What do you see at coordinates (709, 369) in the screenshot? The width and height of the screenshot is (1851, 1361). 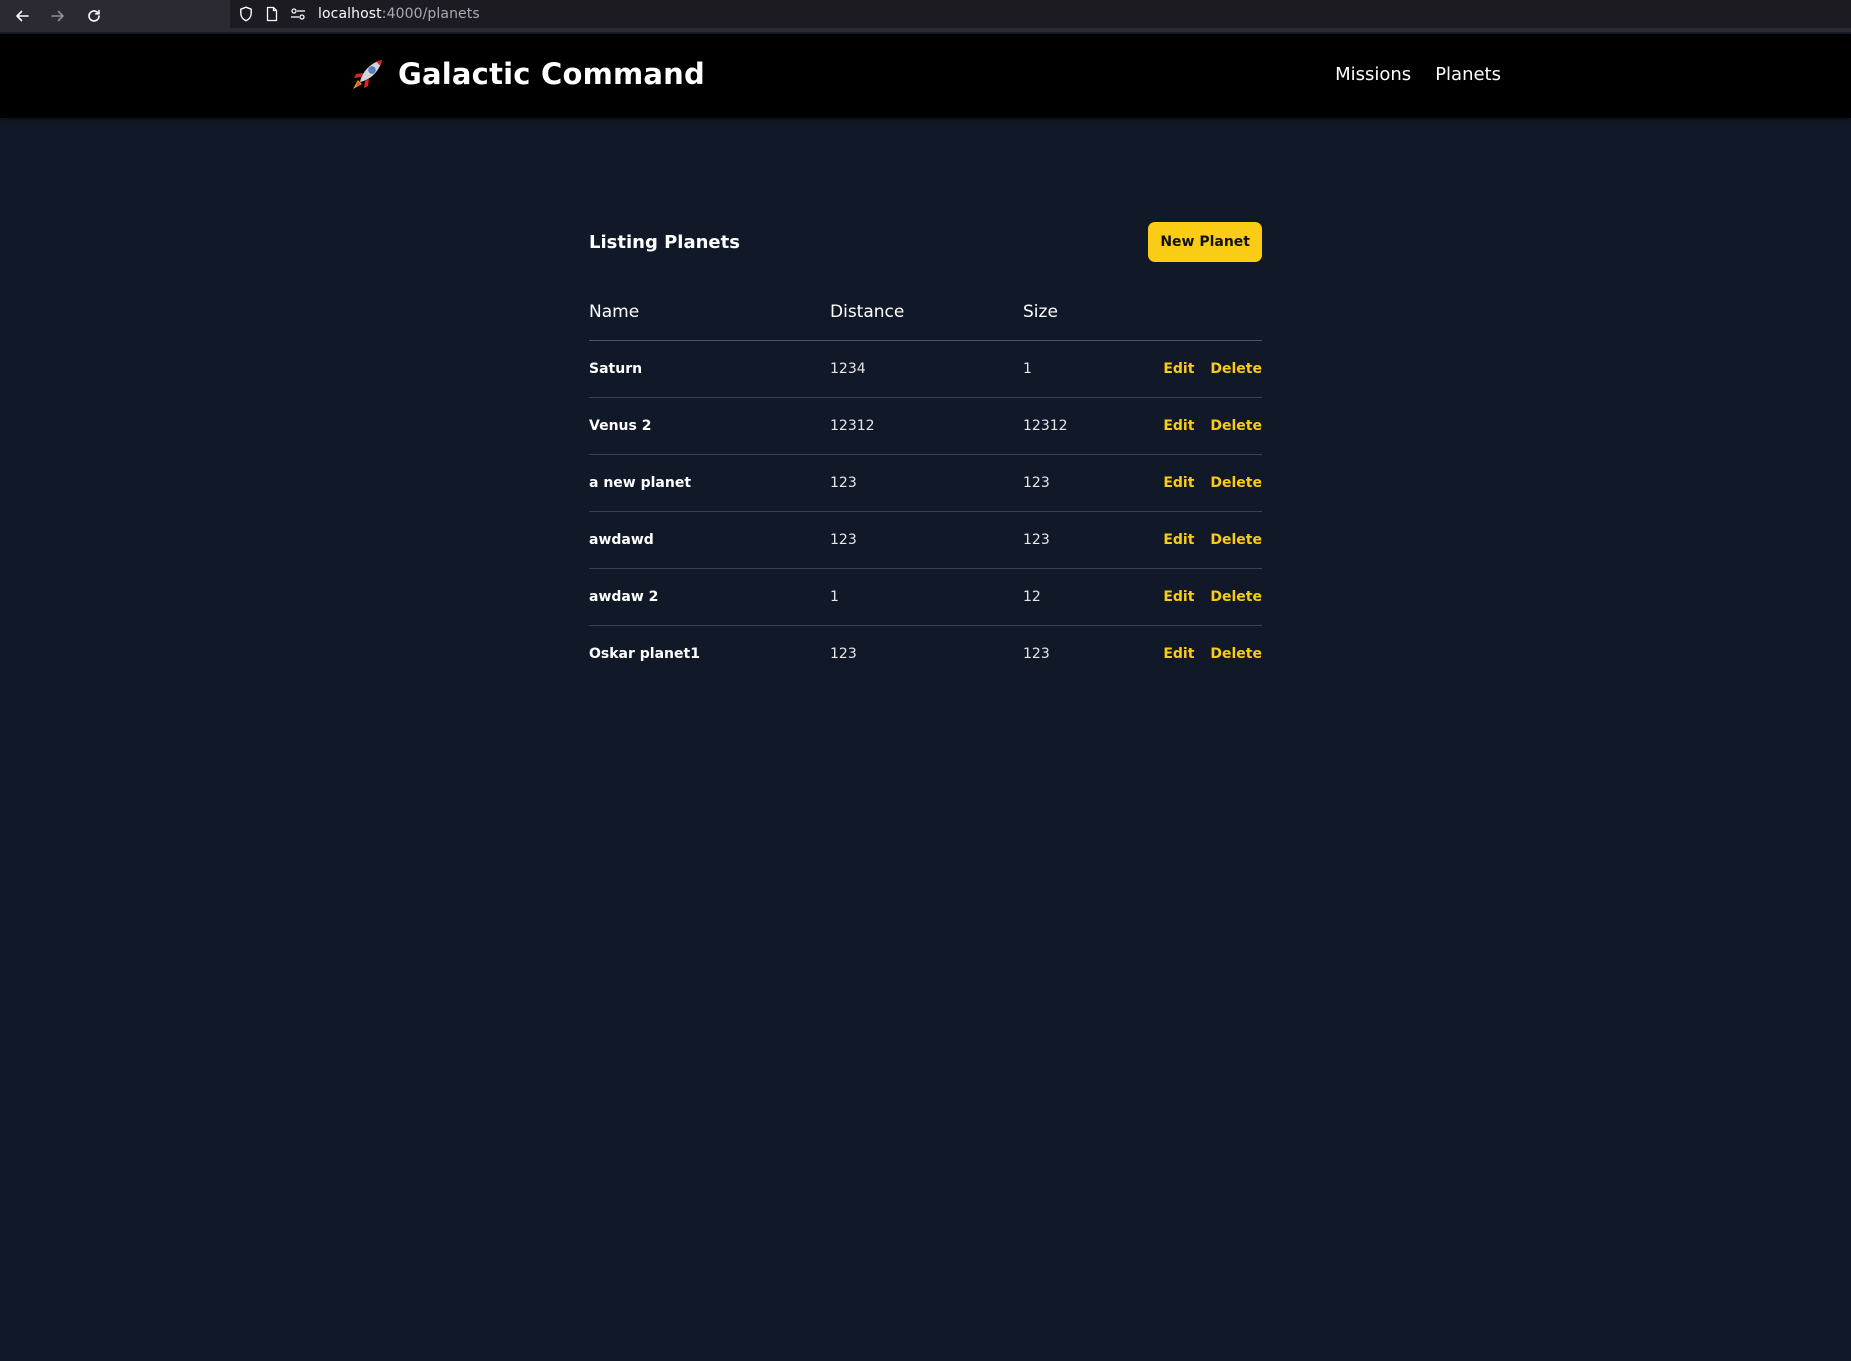 I see `planet-name: Saturn` at bounding box center [709, 369].